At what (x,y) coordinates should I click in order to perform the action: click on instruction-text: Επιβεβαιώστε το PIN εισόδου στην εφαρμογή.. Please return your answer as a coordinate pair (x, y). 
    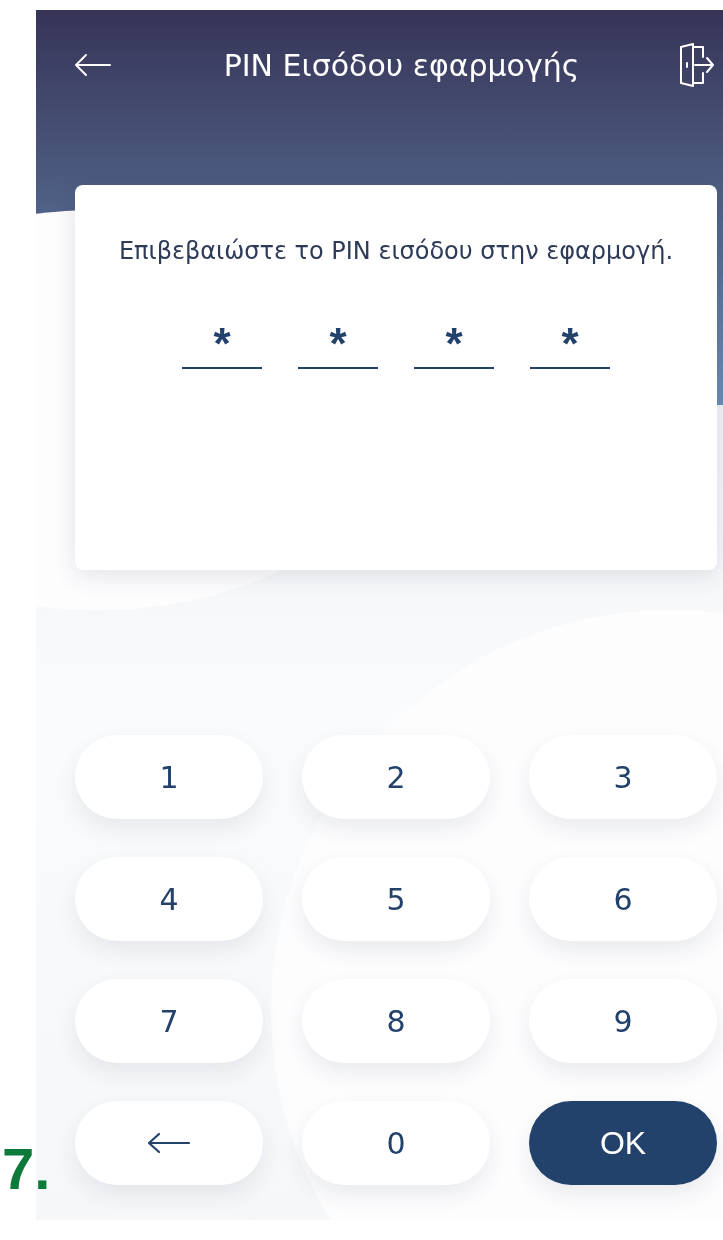
    Looking at the image, I should click on (396, 251).